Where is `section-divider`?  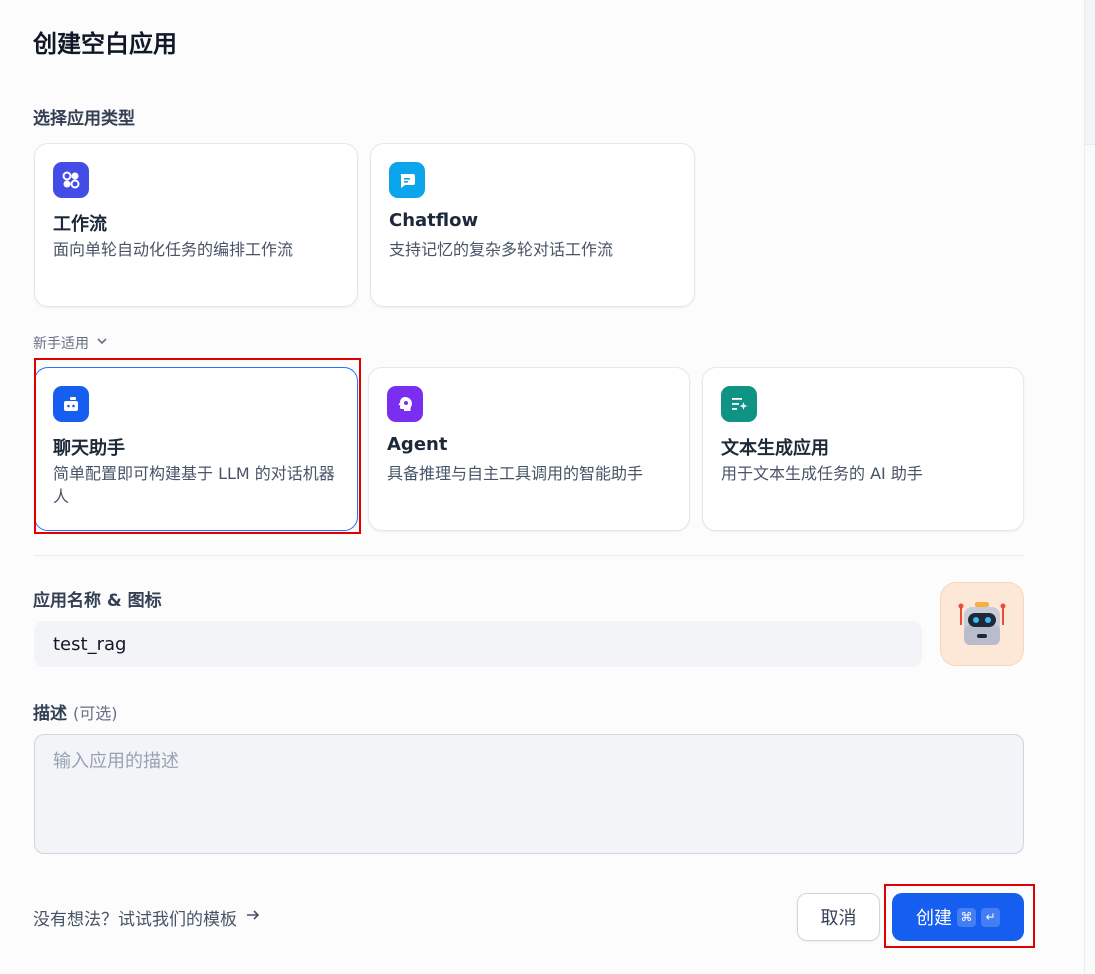
section-divider is located at coordinates (529, 555).